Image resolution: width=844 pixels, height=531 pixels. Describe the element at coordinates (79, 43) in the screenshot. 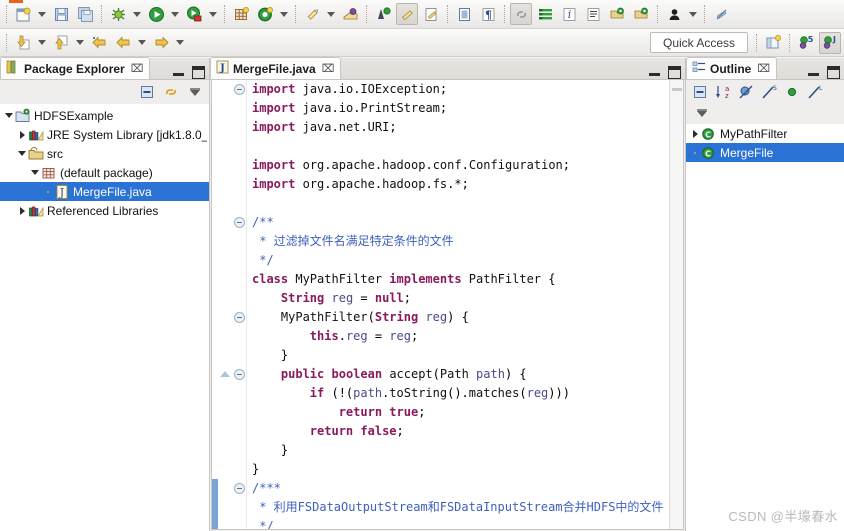

I see `export-dropdown-arrow` at that location.